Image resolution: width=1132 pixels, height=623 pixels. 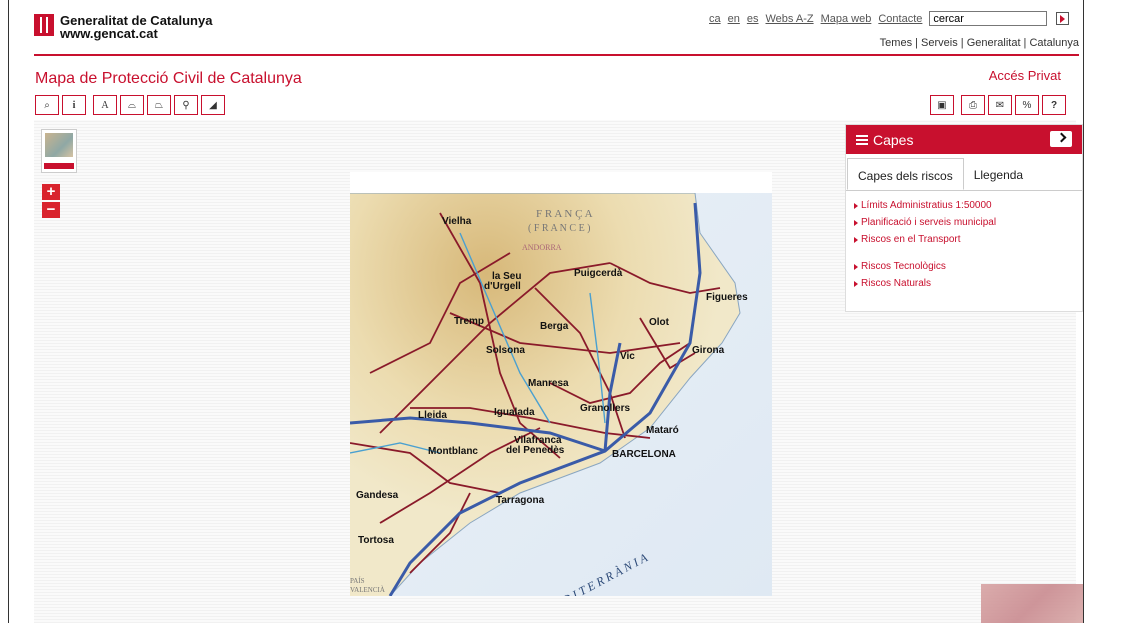 I want to click on info-tool-button: i, so click(x=74, y=105).